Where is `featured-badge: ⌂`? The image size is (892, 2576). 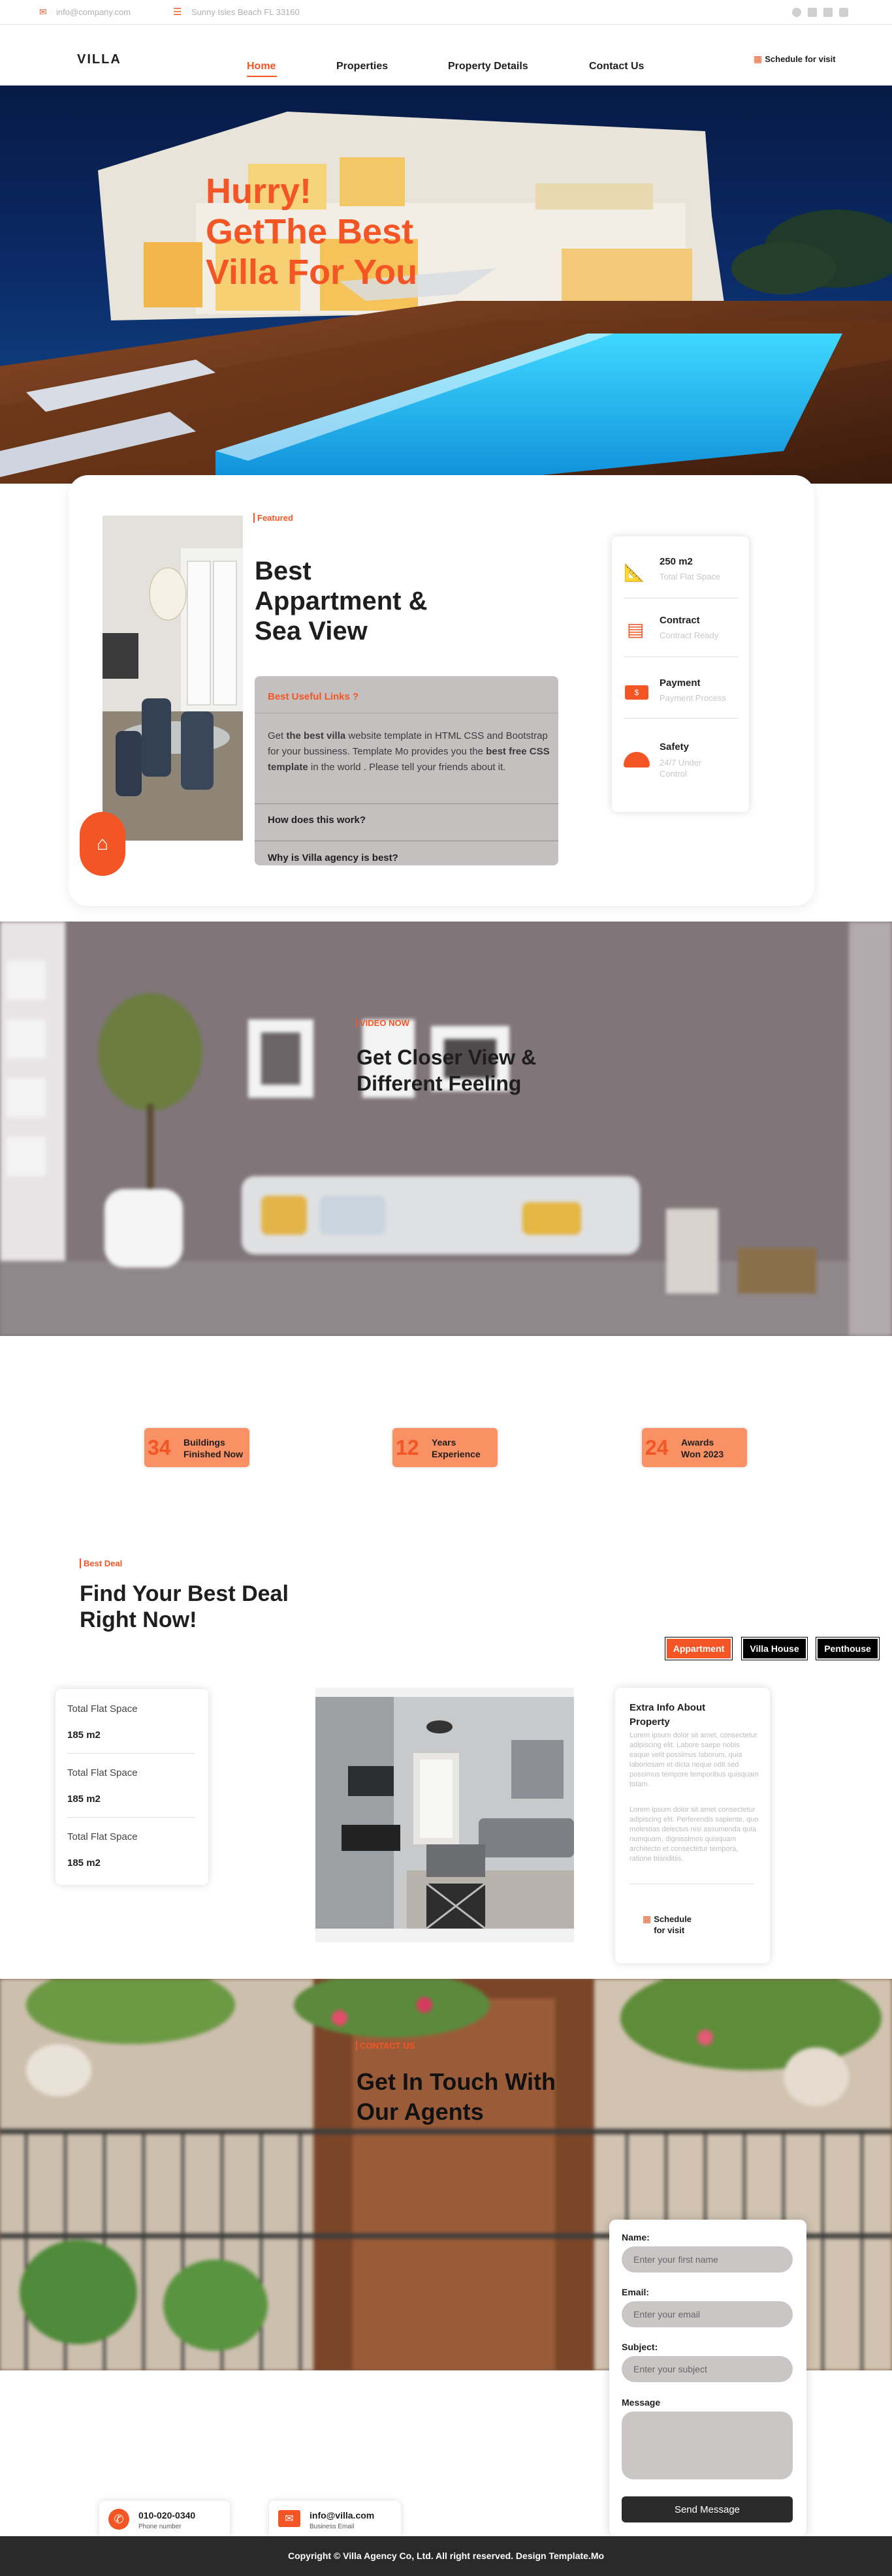 featured-badge: ⌂ is located at coordinates (102, 844).